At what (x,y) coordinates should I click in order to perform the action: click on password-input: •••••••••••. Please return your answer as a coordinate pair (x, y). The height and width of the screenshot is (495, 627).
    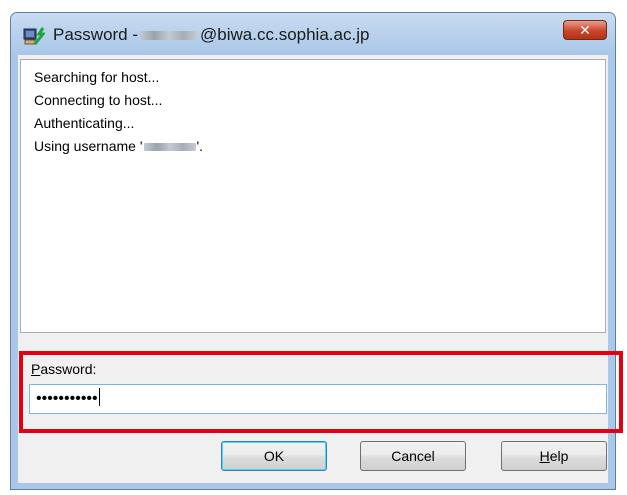
    Looking at the image, I should click on (318, 399).